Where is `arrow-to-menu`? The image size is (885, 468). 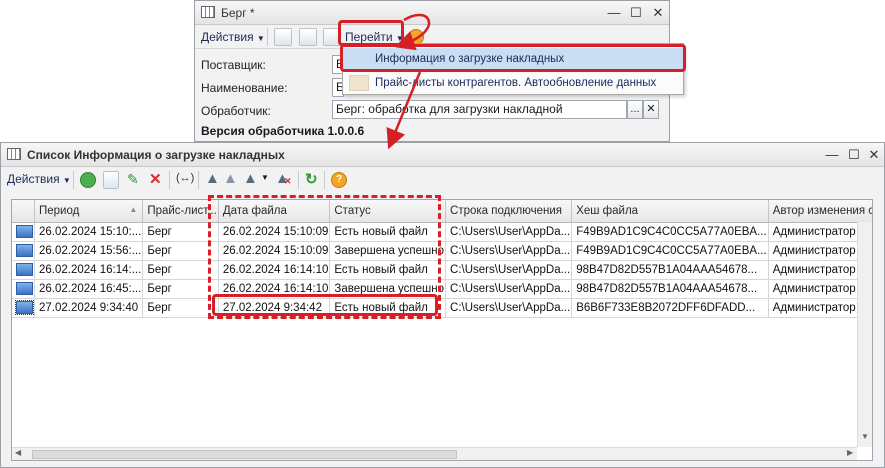 arrow-to-menu is located at coordinates (412, 32).